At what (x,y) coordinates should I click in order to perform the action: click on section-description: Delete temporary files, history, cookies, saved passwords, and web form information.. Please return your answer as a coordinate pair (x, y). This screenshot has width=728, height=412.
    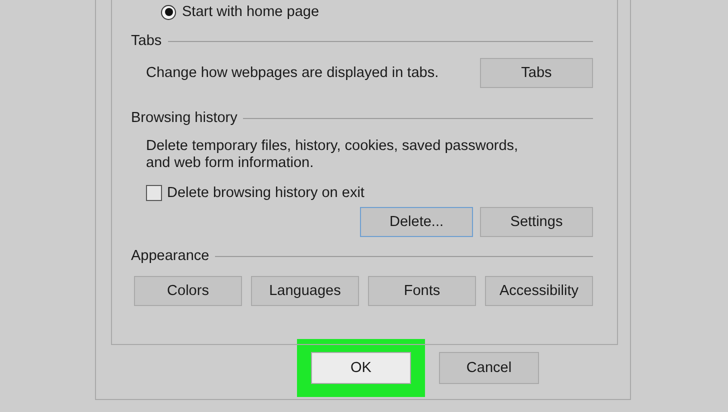
    Looking at the image, I should click on (332, 155).